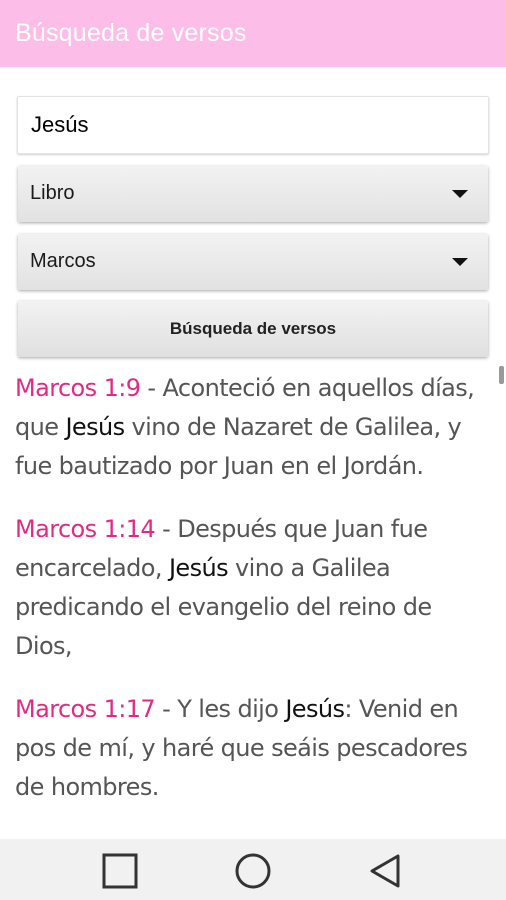 The image size is (506, 900). Describe the element at coordinates (231, 709) in the screenshot. I see `verse-text: Y les dijo` at that location.